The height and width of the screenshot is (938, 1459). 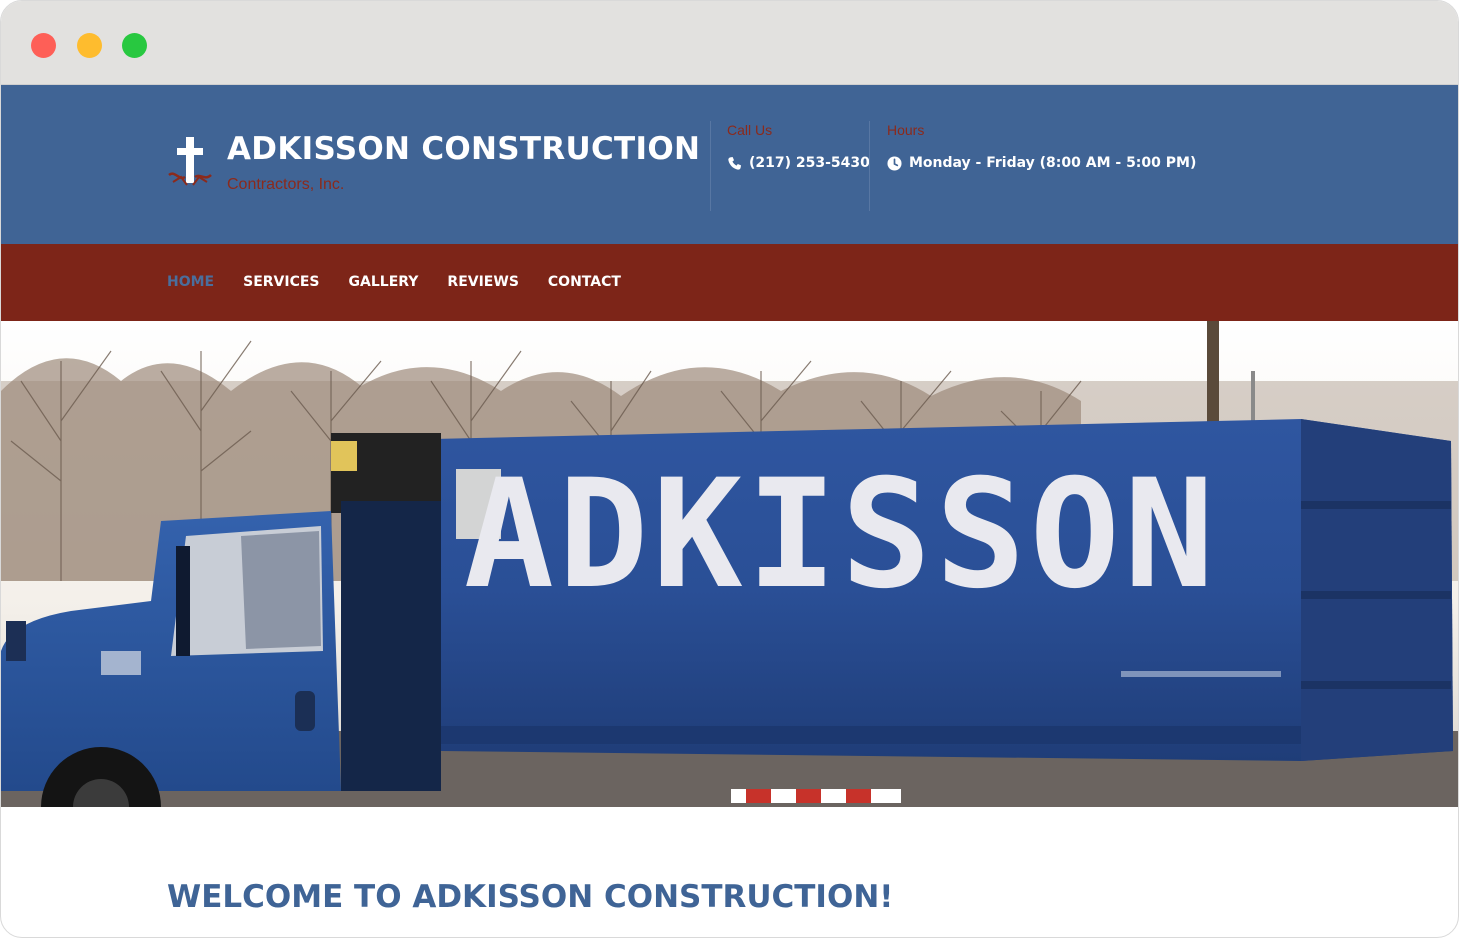 What do you see at coordinates (729, 282) in the screenshot?
I see `main-navigation: HOME SERVICES GALLERY REVIEWS CONTACT` at bounding box center [729, 282].